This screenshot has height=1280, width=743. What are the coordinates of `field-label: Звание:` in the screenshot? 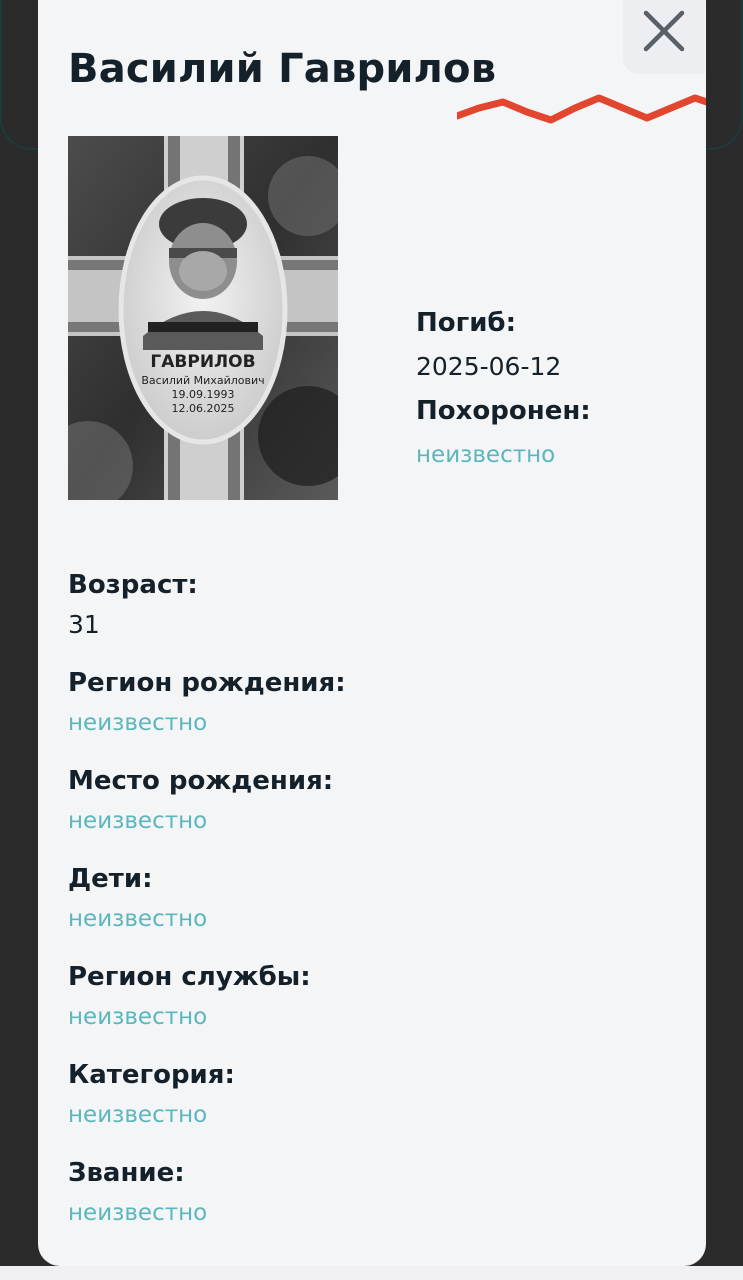 It's located at (126, 1173).